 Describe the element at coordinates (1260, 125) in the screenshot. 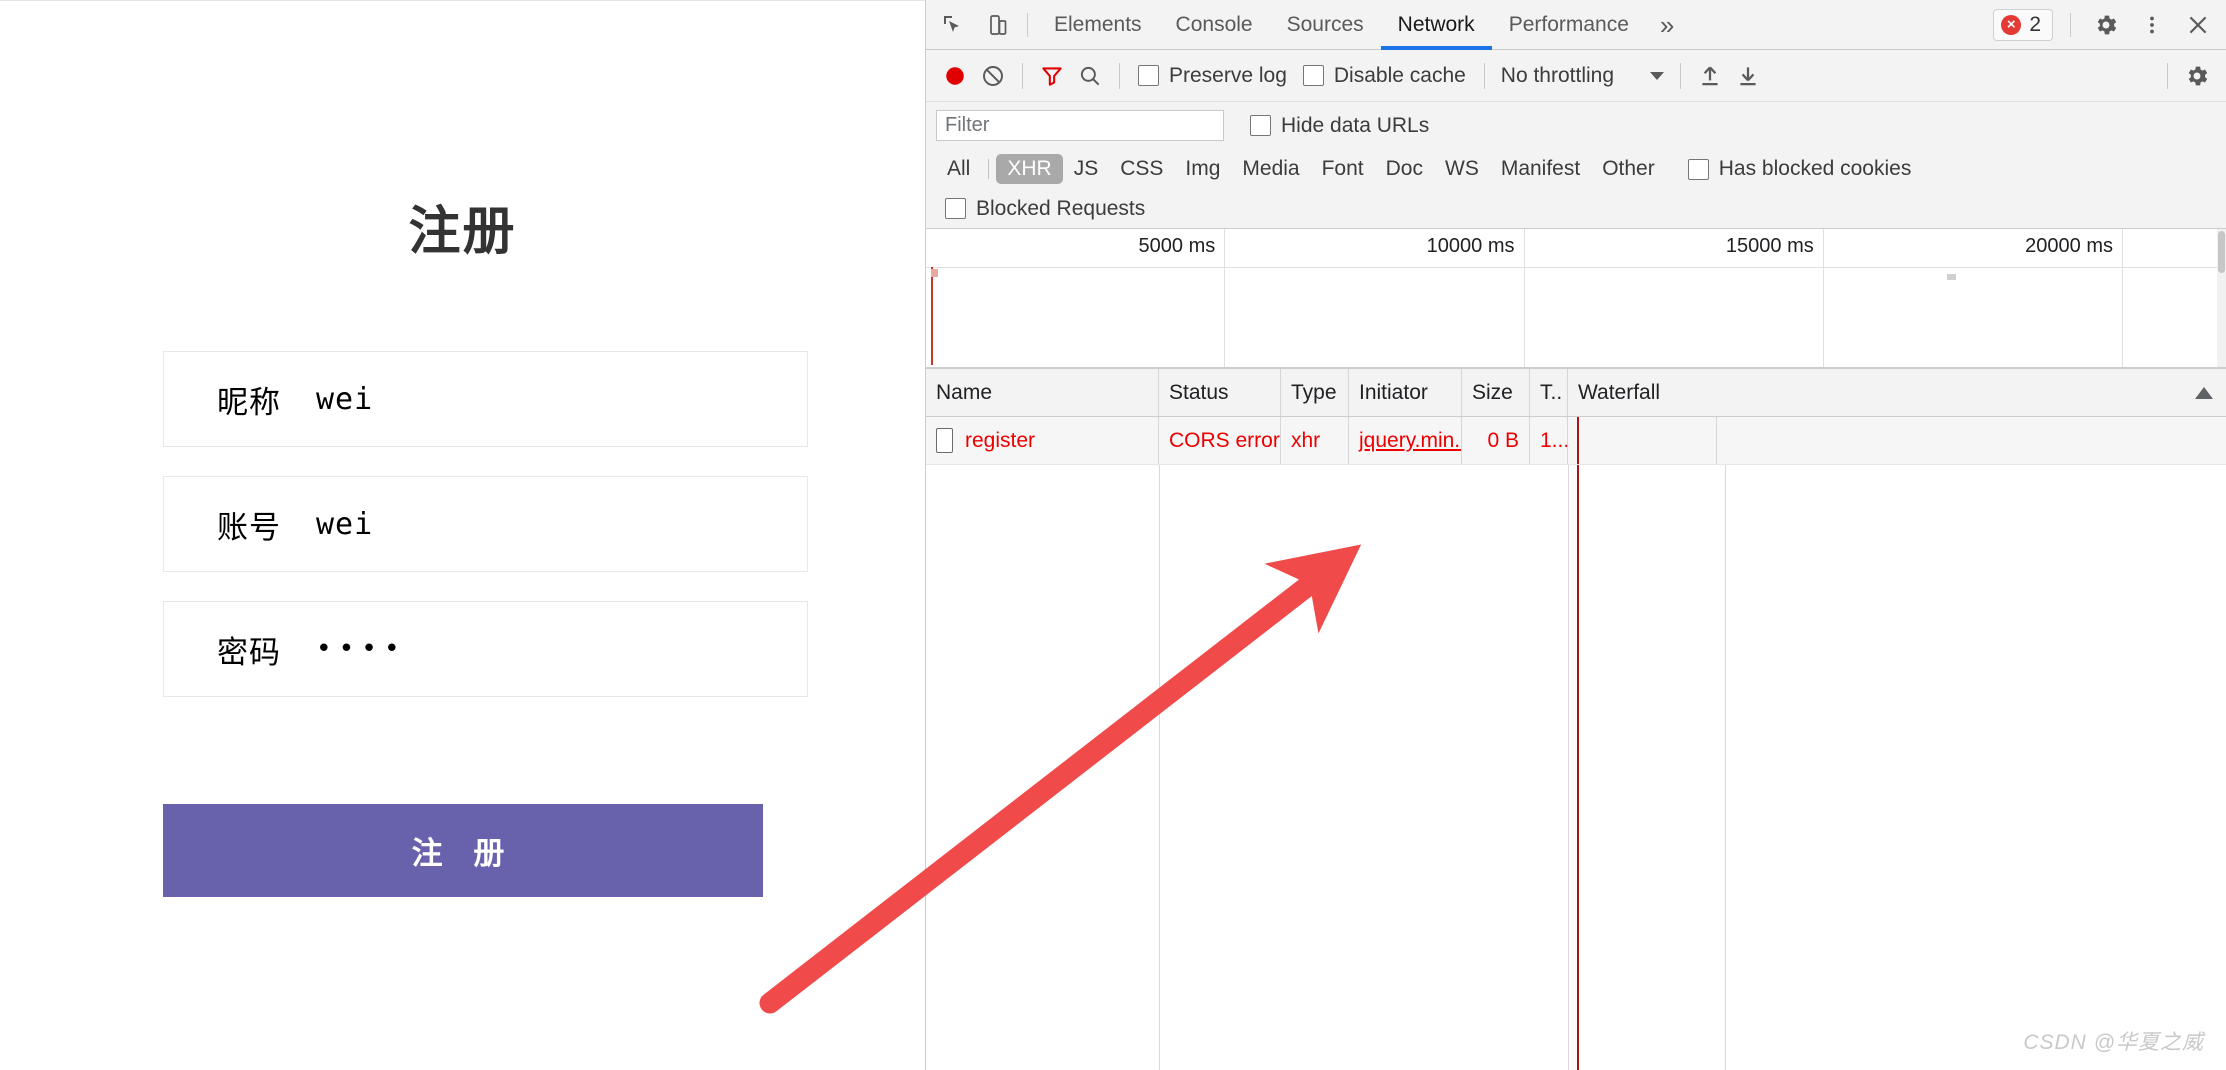

I see `hide-data-urls-box` at that location.